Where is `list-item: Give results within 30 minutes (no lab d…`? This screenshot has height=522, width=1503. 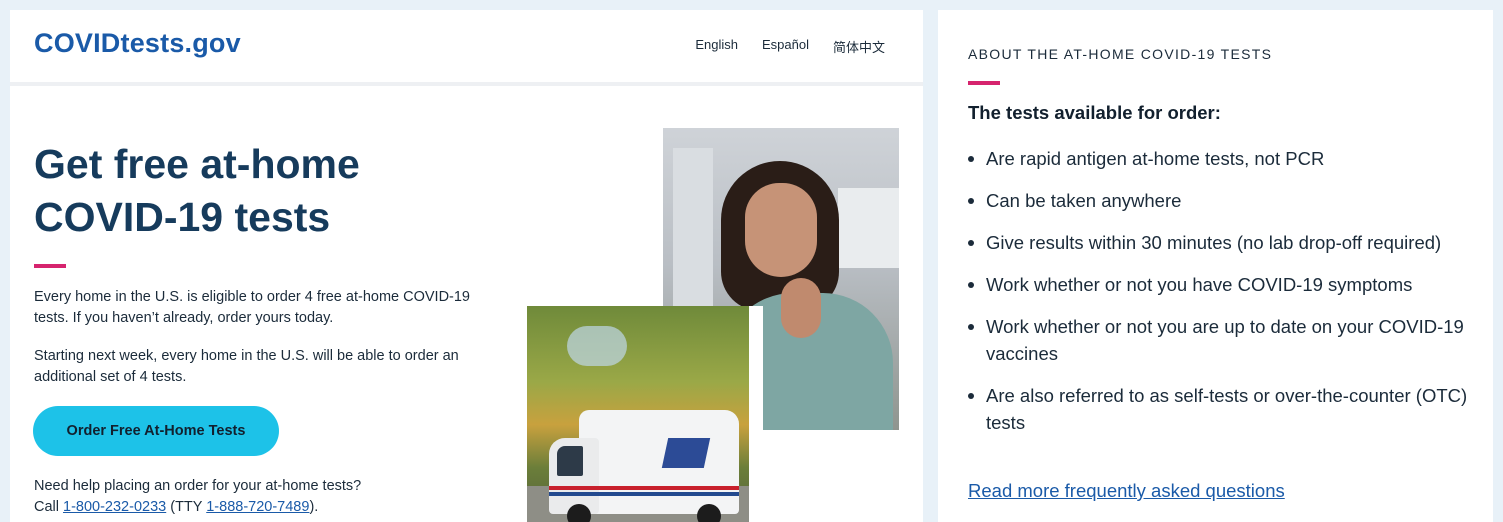 list-item: Give results within 30 minutes (no lab d… is located at coordinates (1223, 242).